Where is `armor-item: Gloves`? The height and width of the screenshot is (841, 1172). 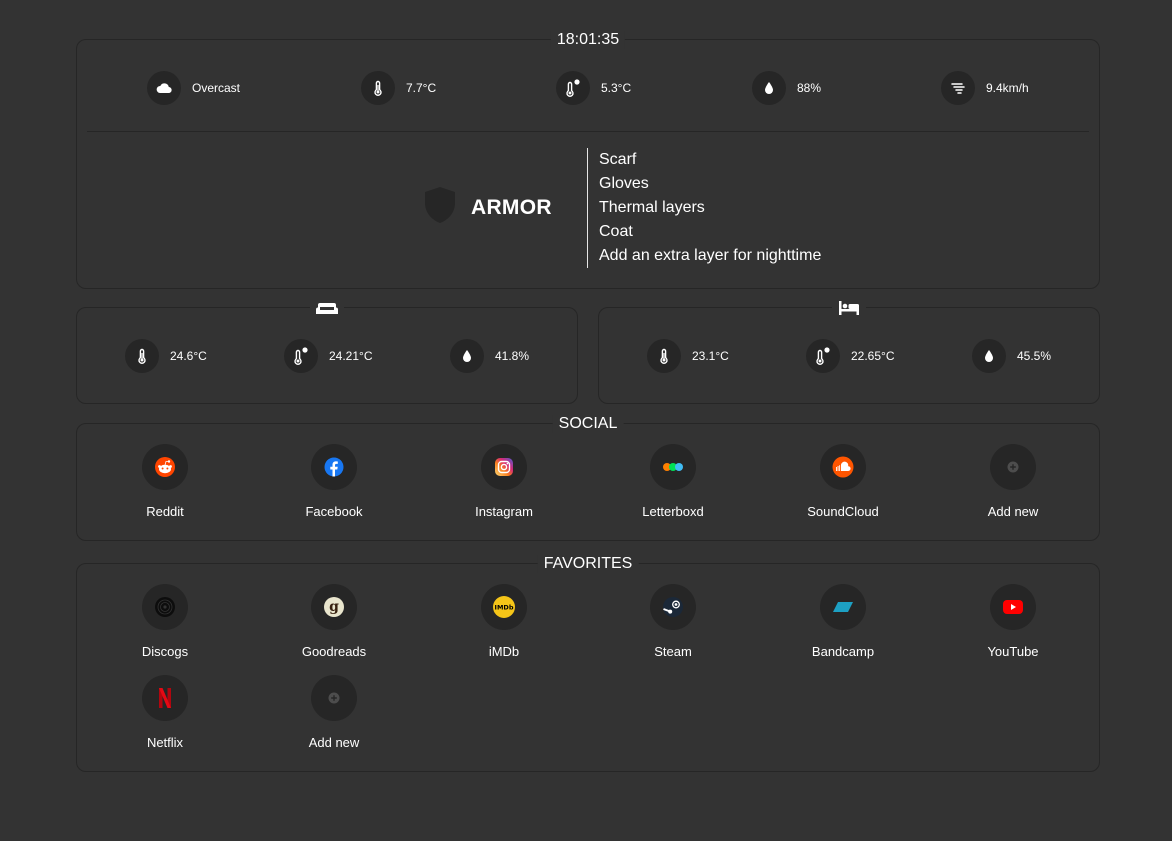 armor-item: Gloves is located at coordinates (624, 183).